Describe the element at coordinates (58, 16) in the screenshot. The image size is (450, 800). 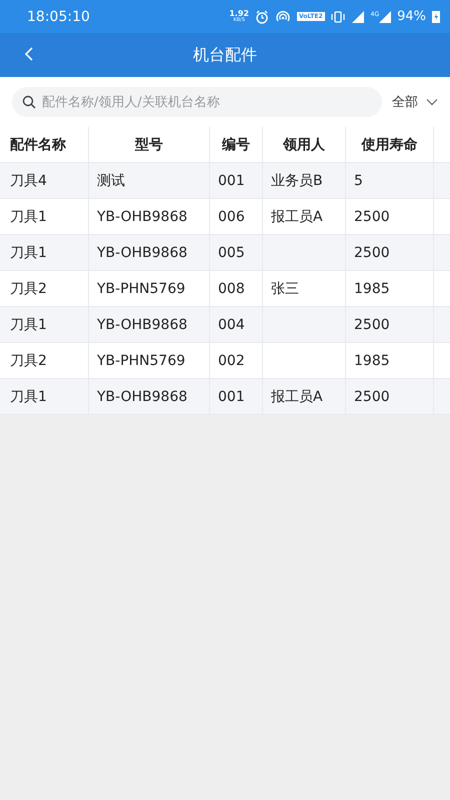
I see `clock: 18:05:10` at that location.